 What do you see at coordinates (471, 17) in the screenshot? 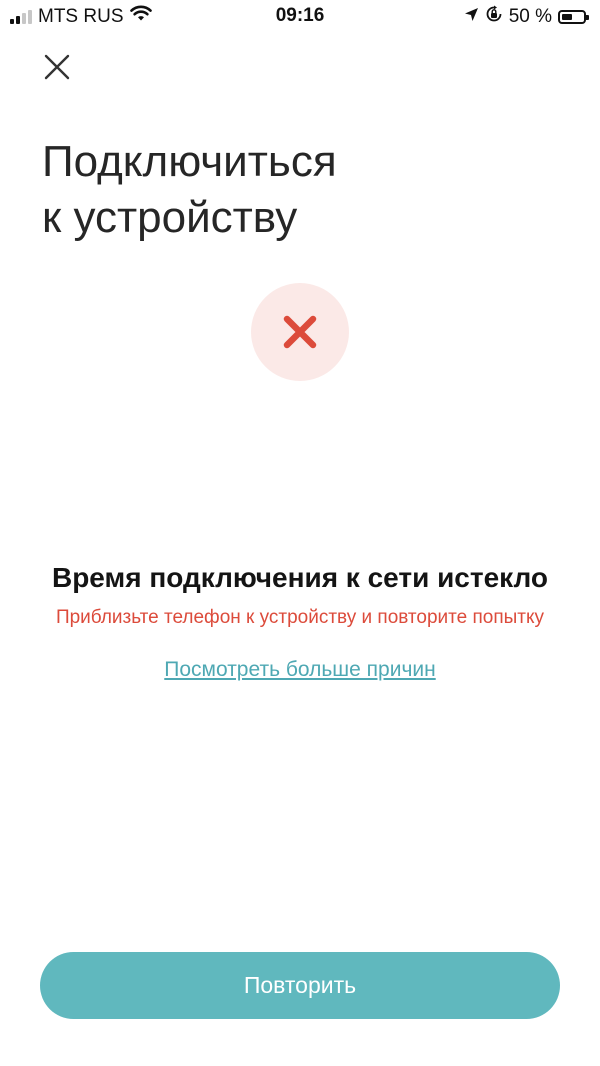
I see `location-arrow-icon` at bounding box center [471, 17].